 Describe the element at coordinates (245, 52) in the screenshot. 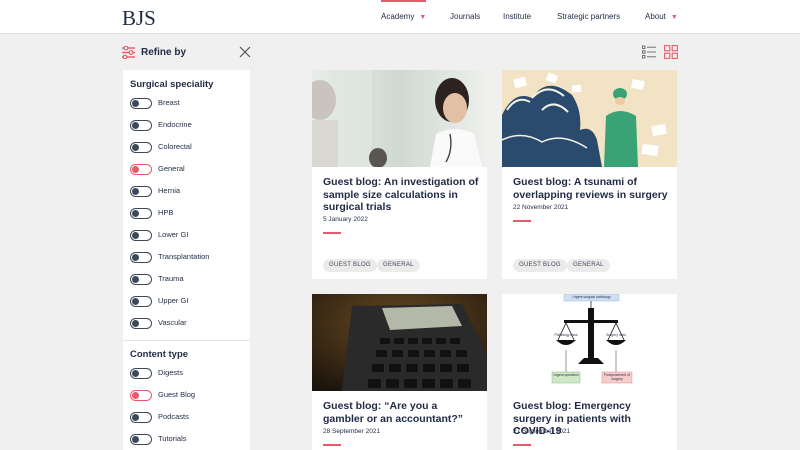

I see `close-icon` at that location.